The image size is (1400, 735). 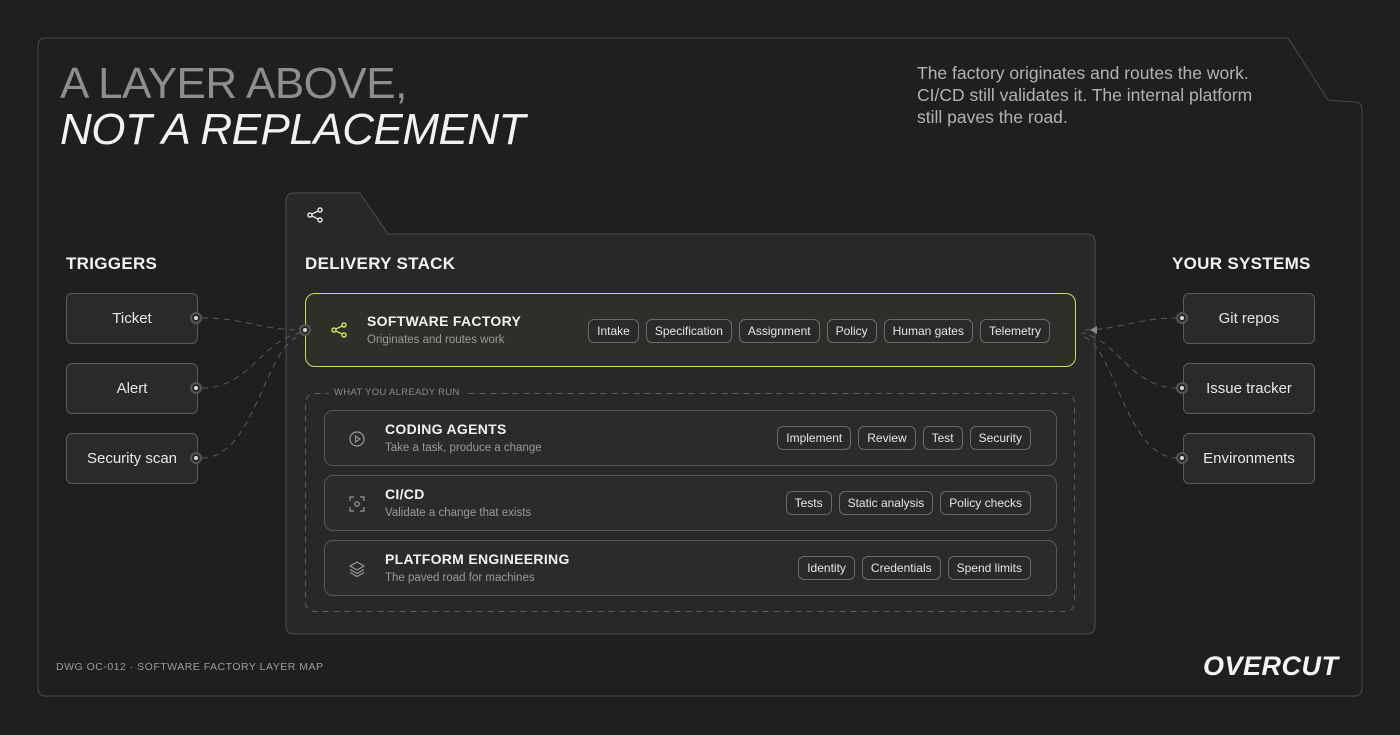 What do you see at coordinates (1241, 263) in the screenshot?
I see `systems-heading: YOUR SYSTEMS` at bounding box center [1241, 263].